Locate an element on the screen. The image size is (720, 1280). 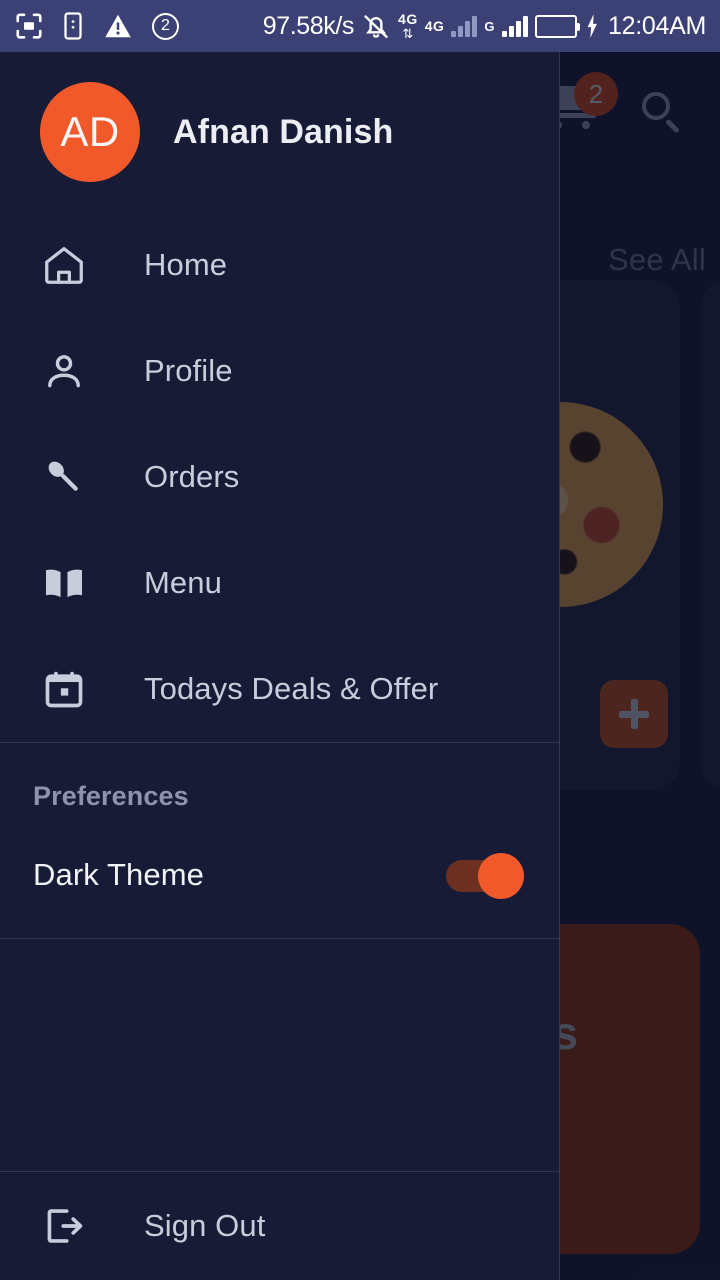
sidebar-item-todays-deals: Todays Deals & Offer is located at coordinates (280, 689).